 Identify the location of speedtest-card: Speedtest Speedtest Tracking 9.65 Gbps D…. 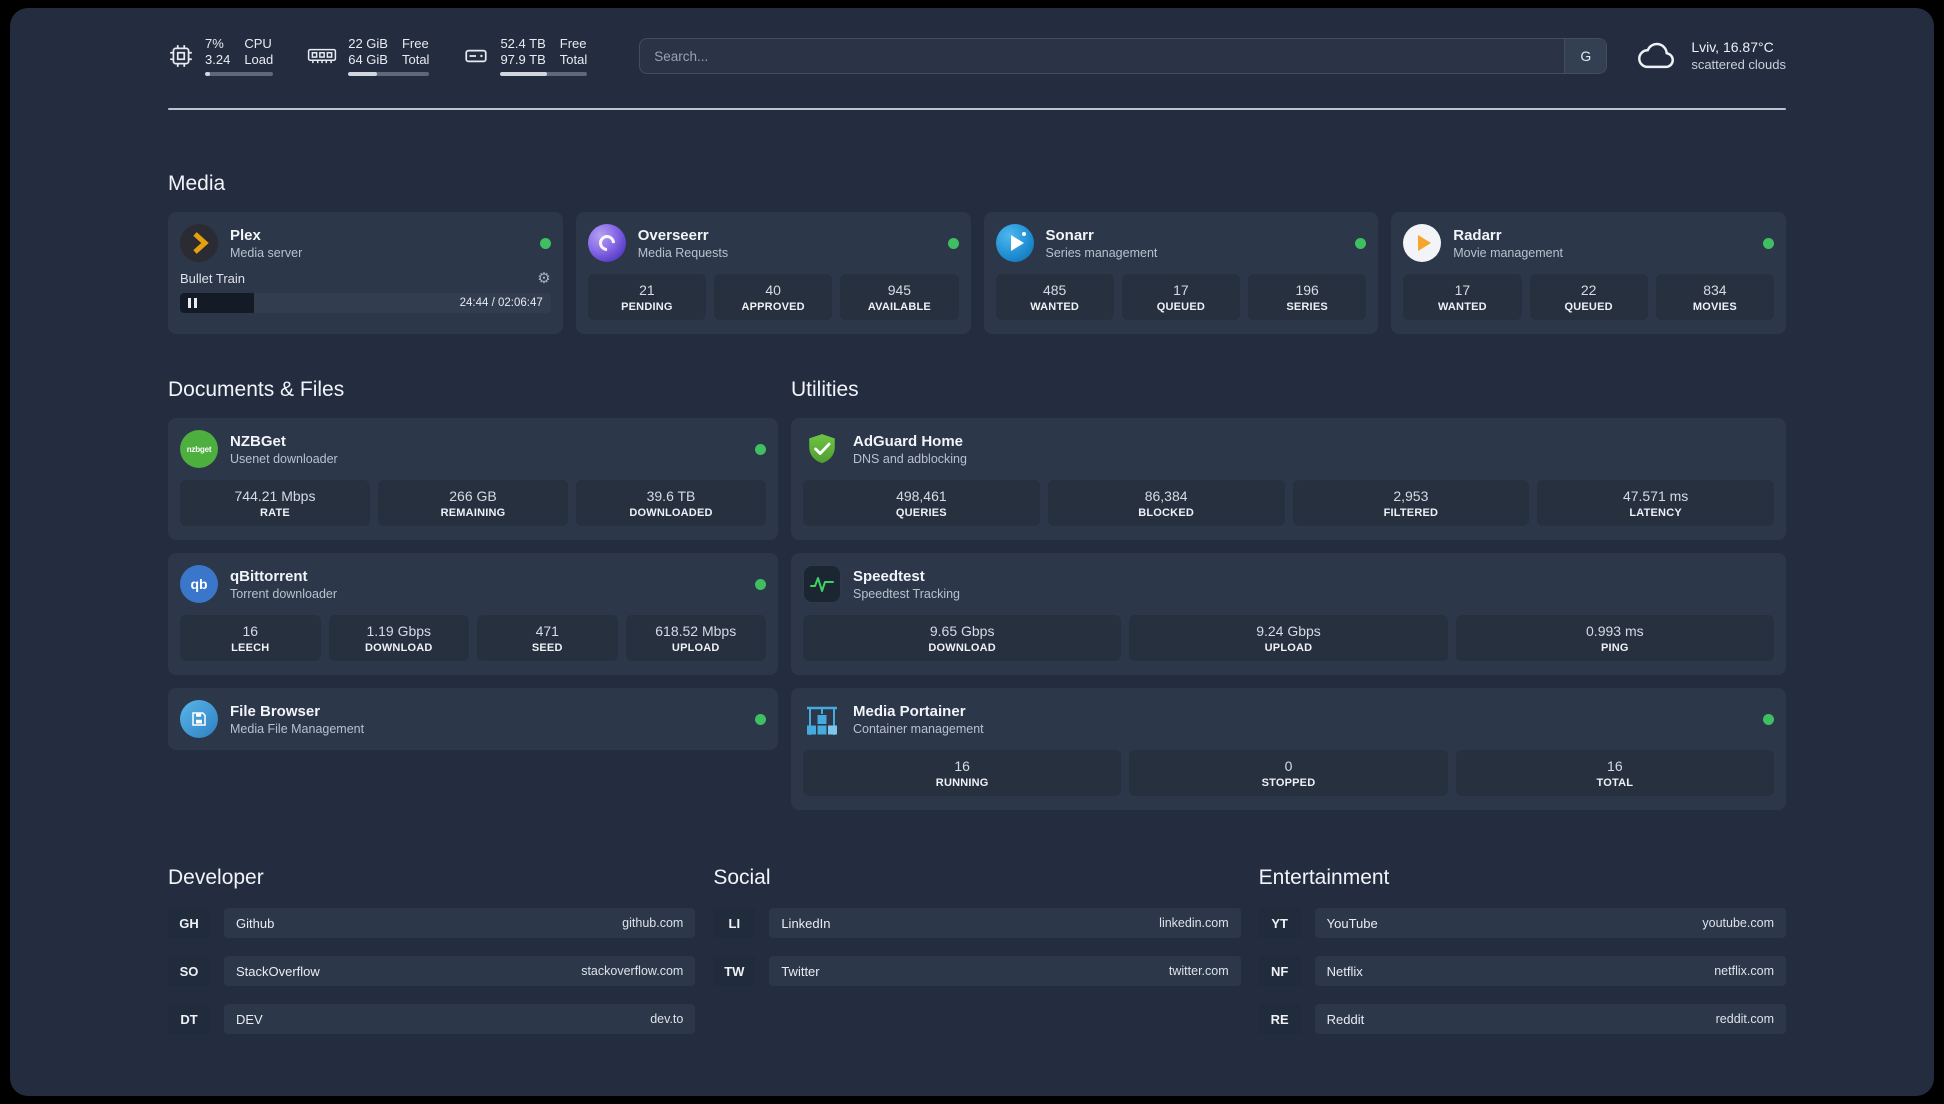
(1288, 614).